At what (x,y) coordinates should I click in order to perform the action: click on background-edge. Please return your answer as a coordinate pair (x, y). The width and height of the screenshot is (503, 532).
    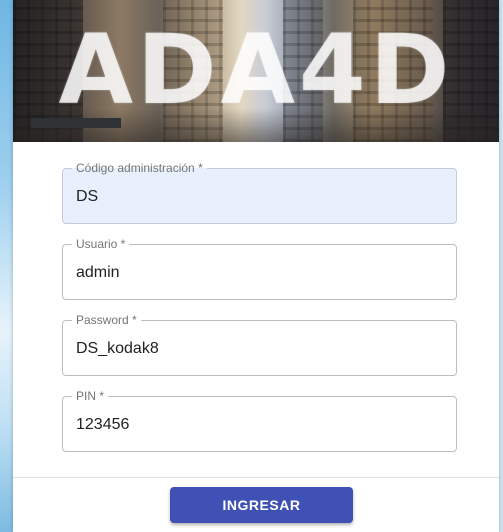
    Looking at the image, I should click on (501, 266).